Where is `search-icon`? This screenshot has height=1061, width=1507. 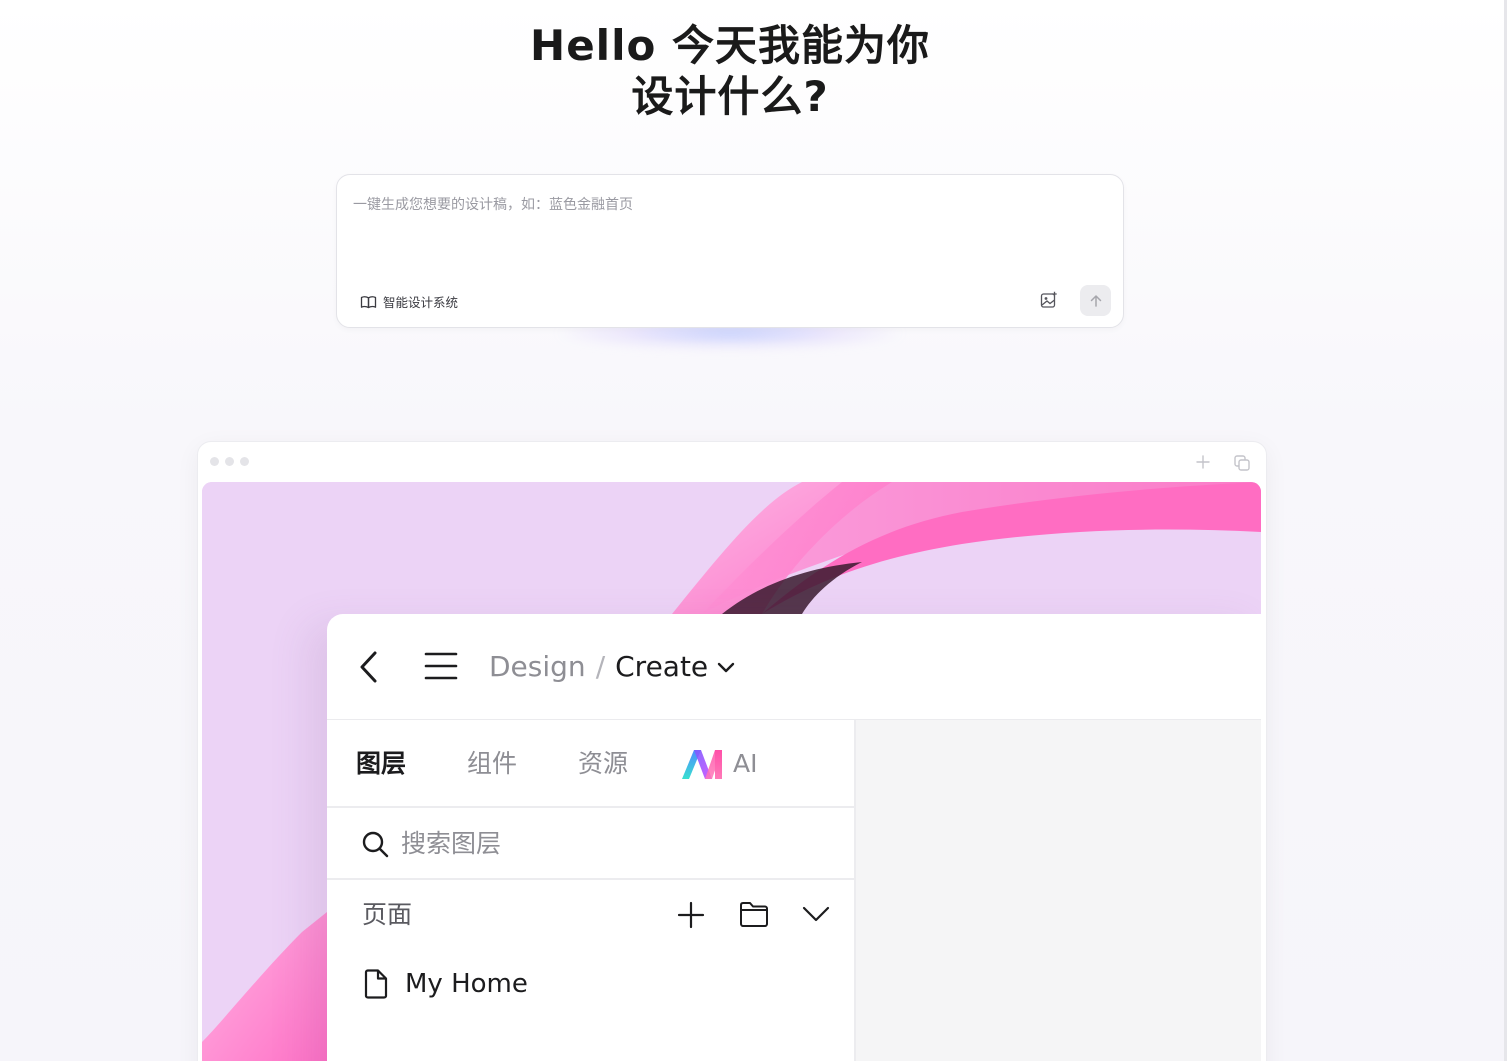
search-icon is located at coordinates (375, 844).